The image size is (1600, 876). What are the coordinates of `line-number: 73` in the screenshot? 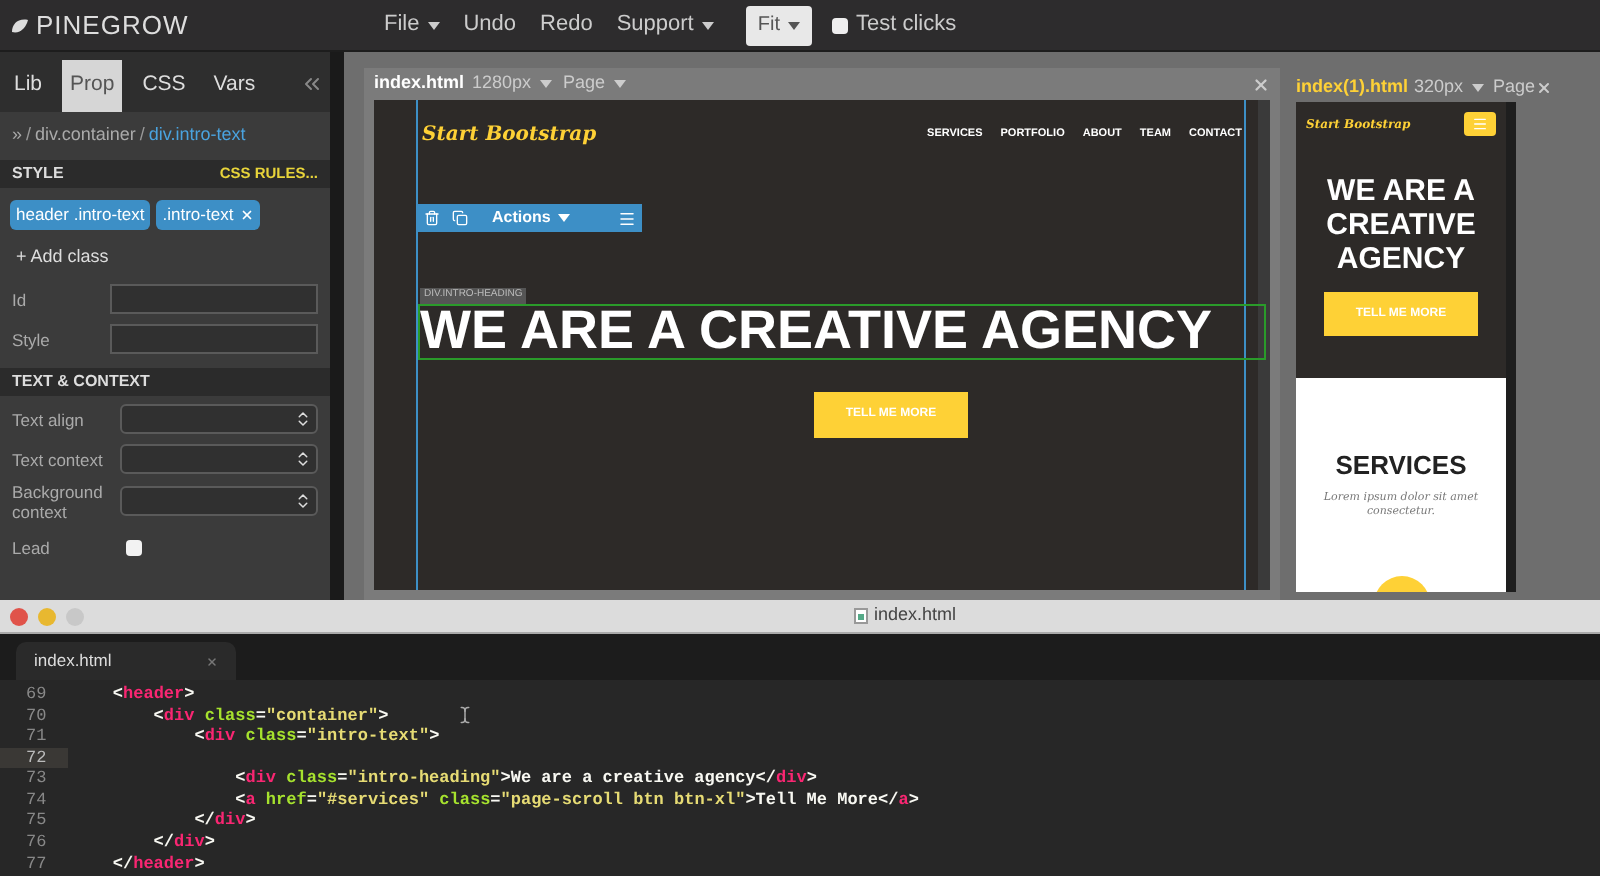 It's located at (36, 779).